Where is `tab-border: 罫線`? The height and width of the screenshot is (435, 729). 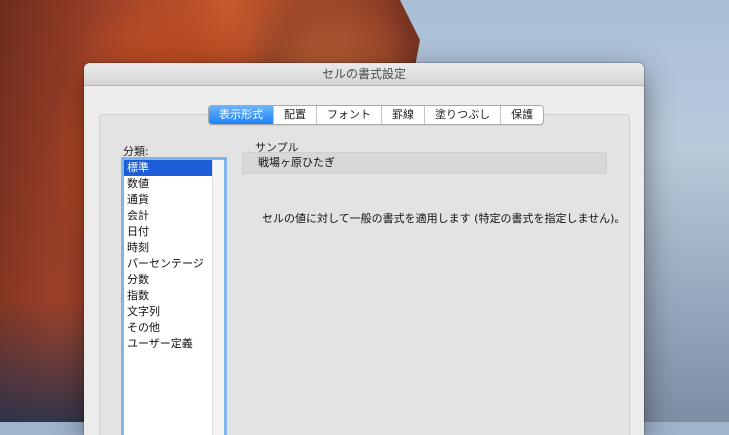 tab-border: 罫線 is located at coordinates (402, 115).